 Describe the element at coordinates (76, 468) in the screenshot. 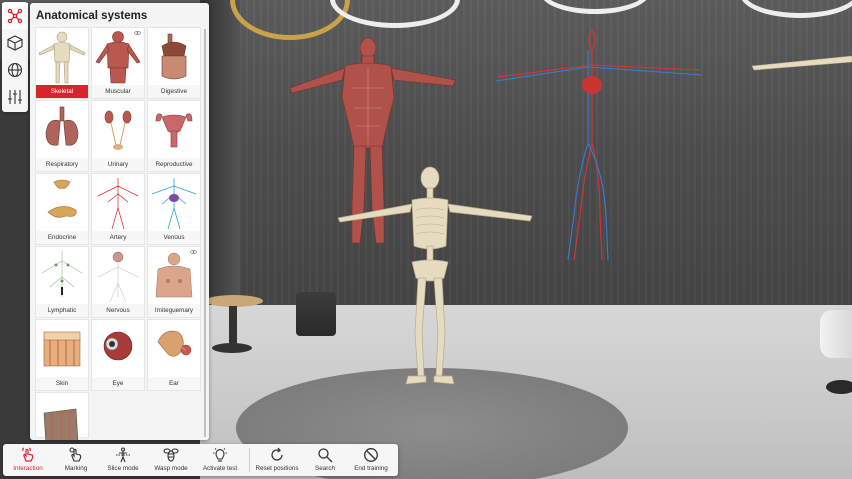

I see `marking-label: Marking` at that location.